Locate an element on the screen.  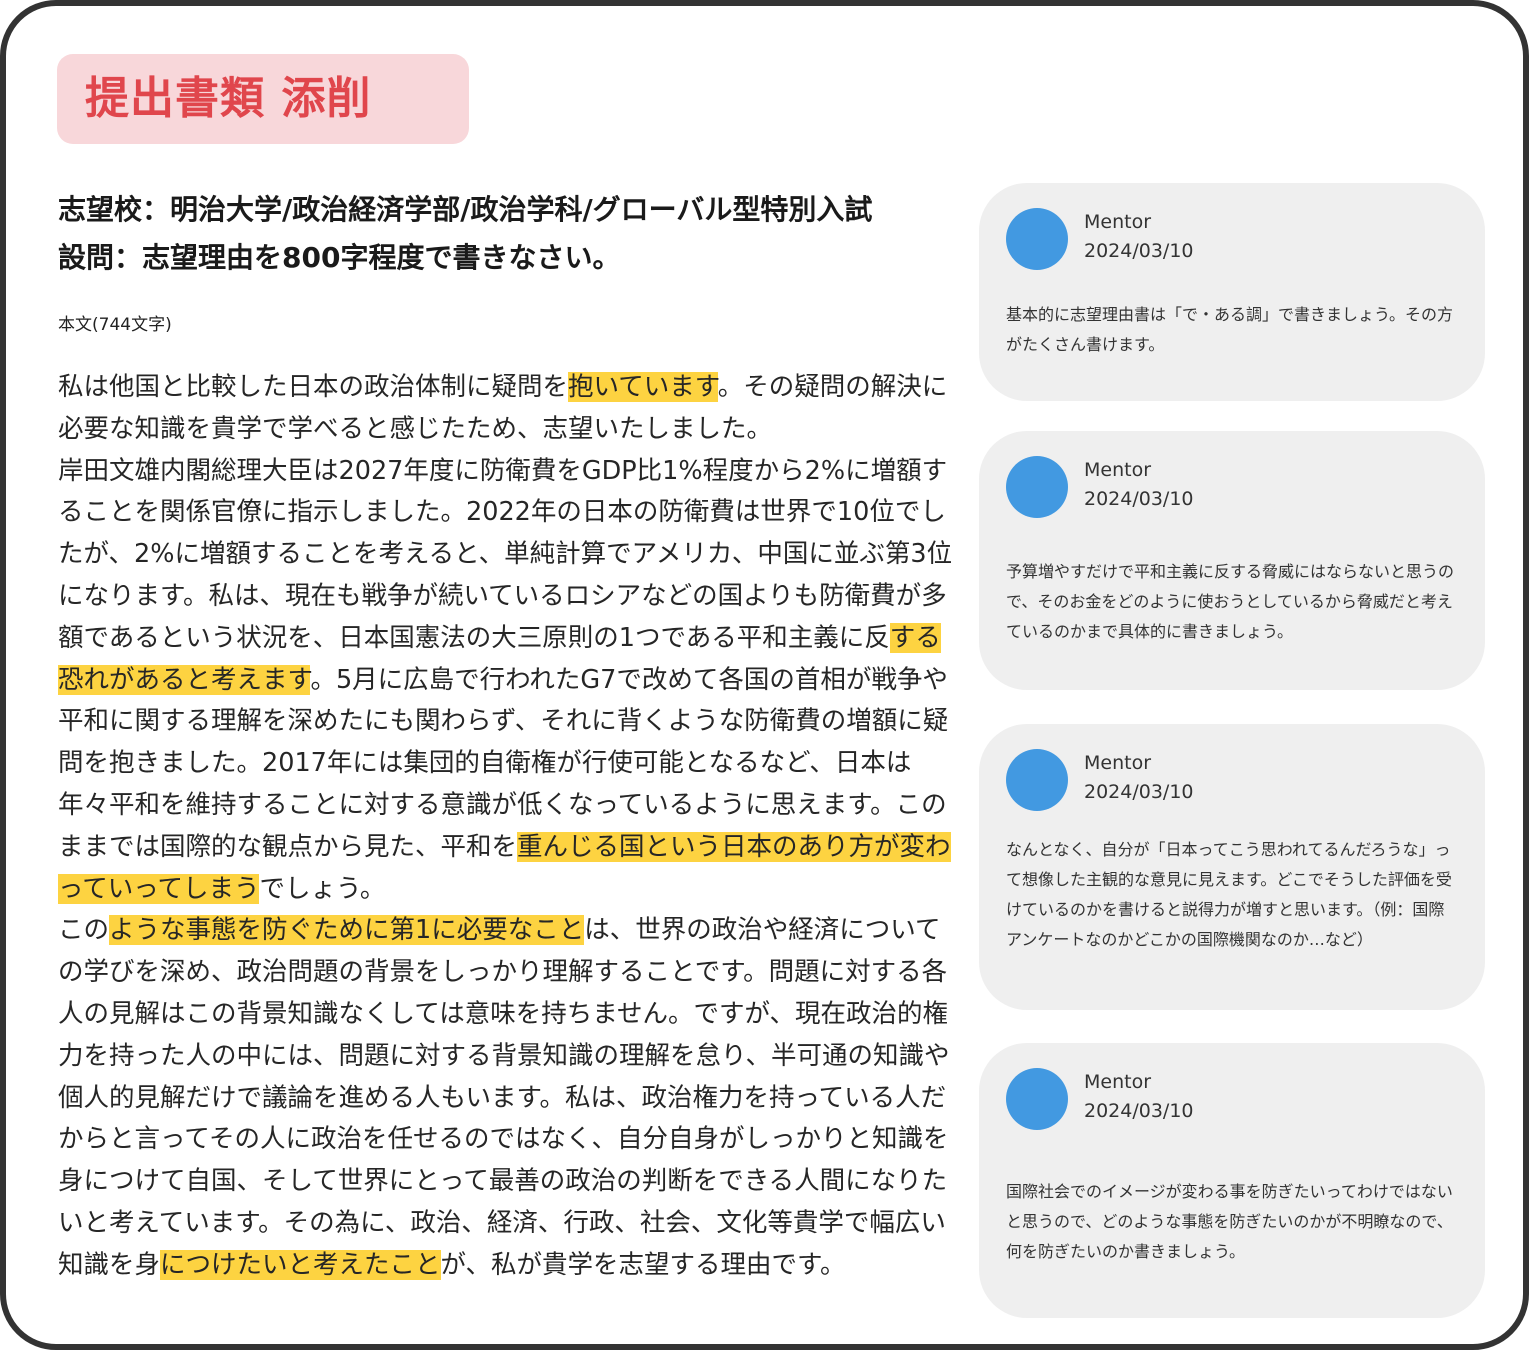
target-school: 志望校：明治大学/政治経済学部/政治学科/グローバル型特別入試 is located at coordinates (465, 209).